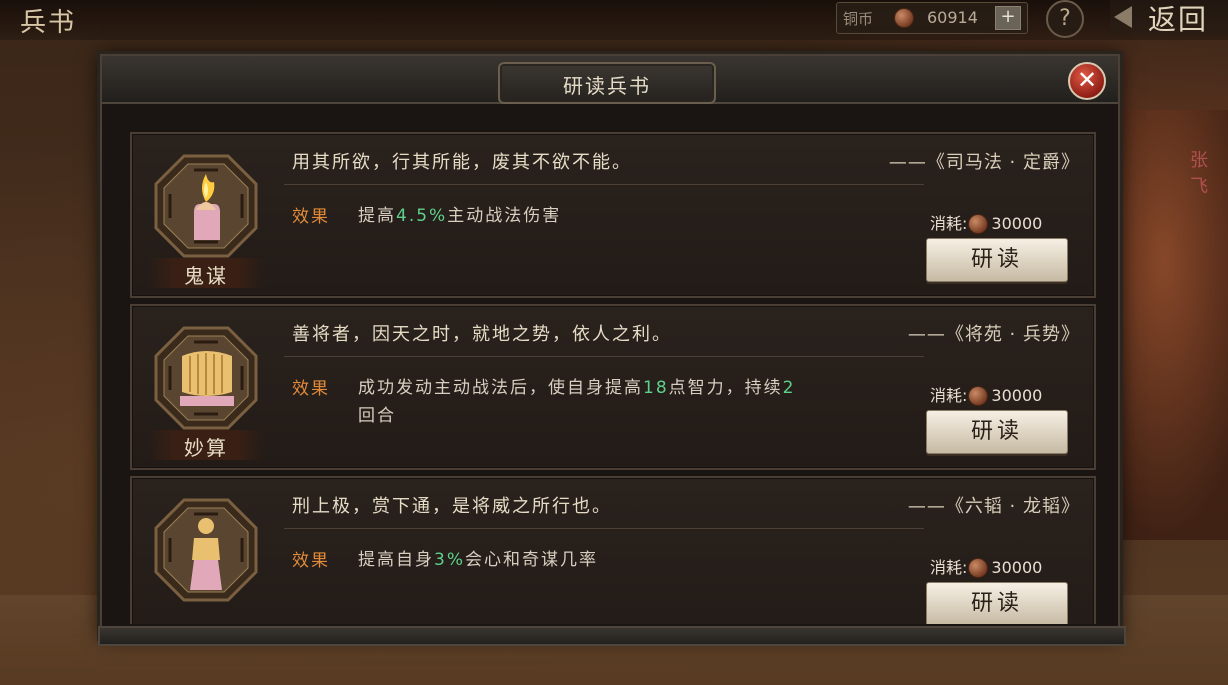 The image size is (1228, 685). Describe the element at coordinates (504, 216) in the screenshot. I see `effect-text-part: 主动战法伤害` at that location.